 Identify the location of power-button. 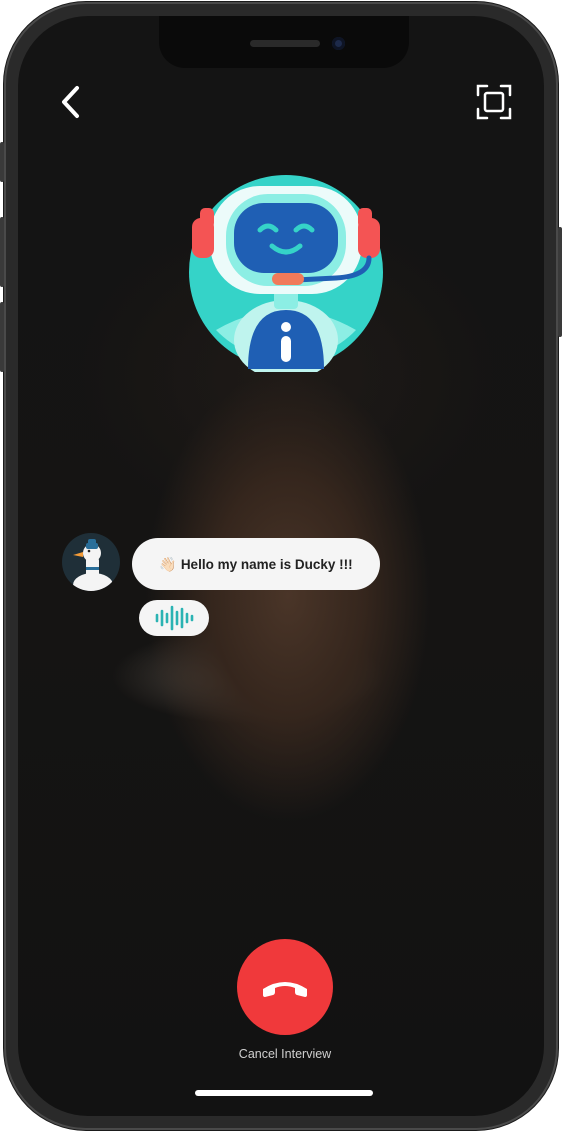
(560, 282).